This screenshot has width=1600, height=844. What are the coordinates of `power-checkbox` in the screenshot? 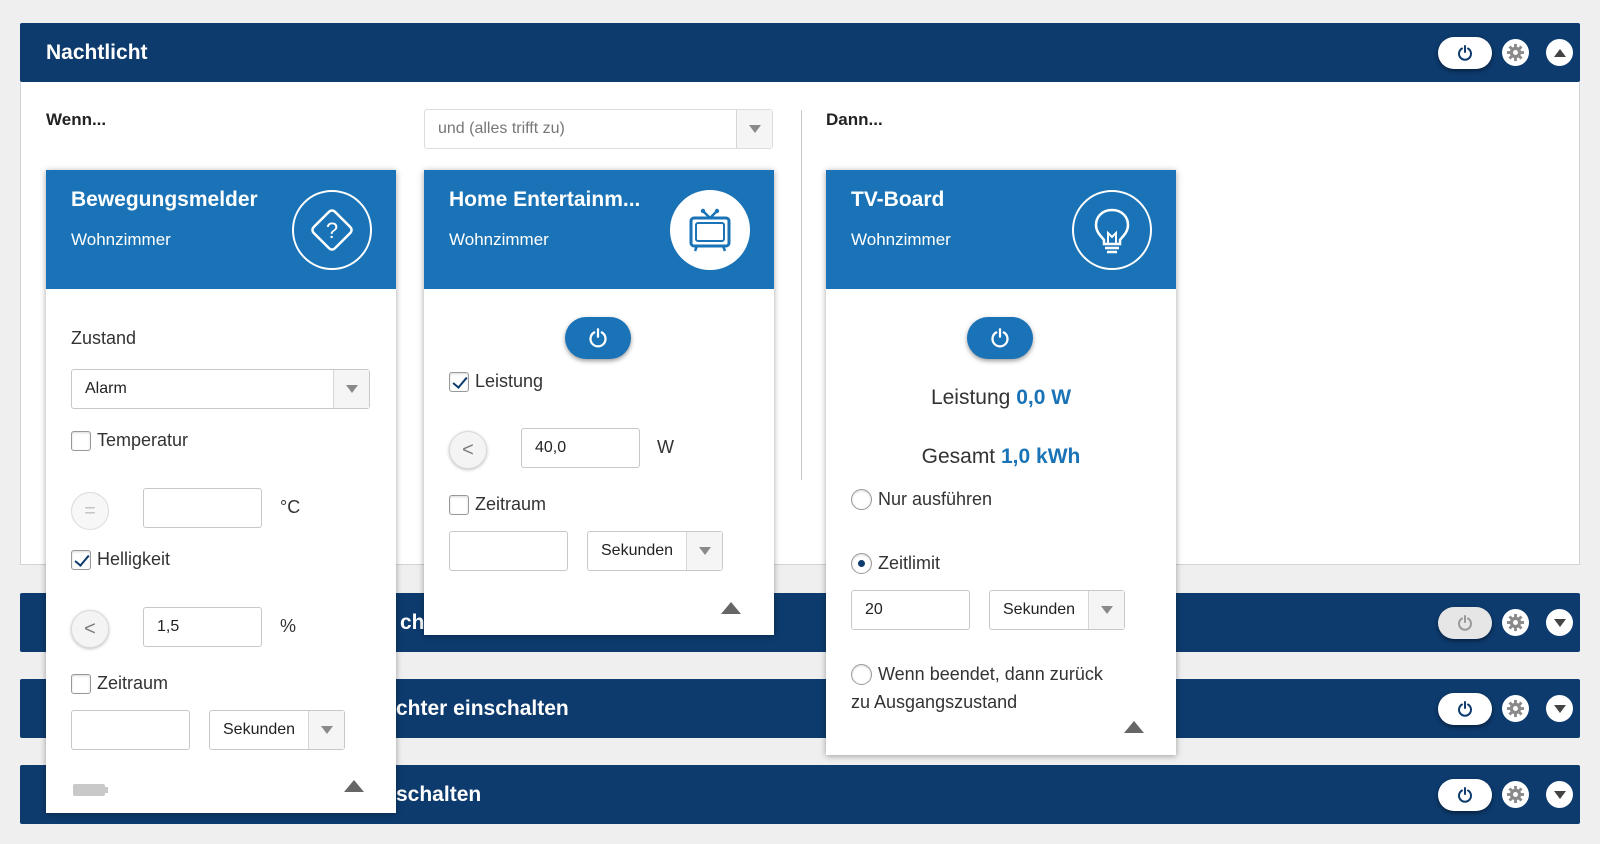 It's located at (459, 381).